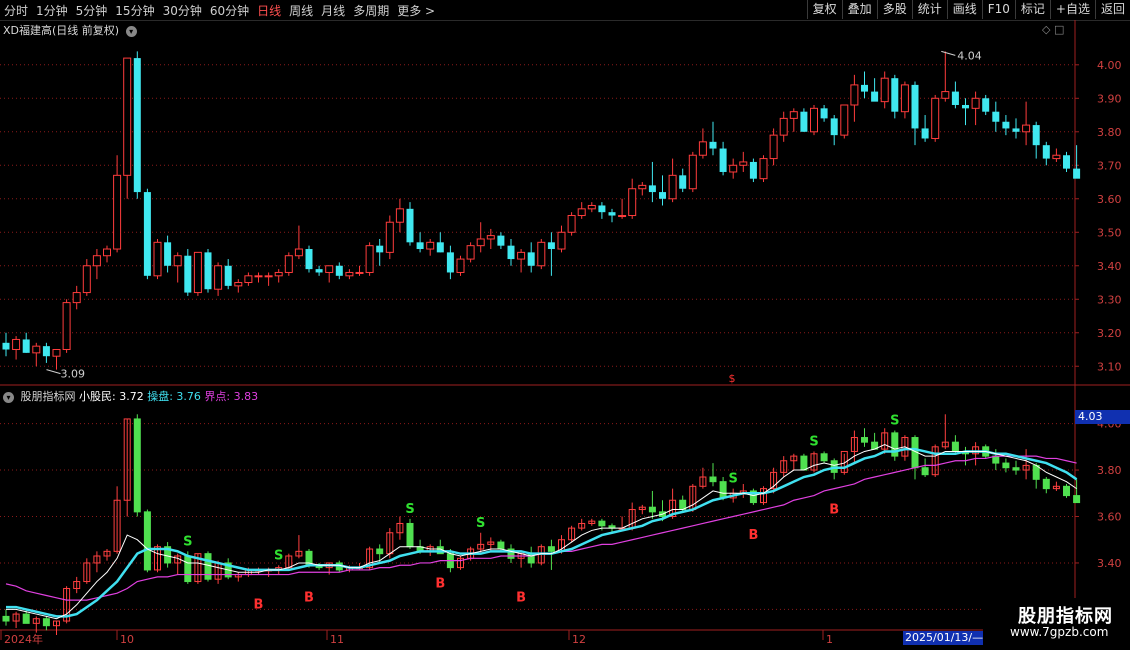 The height and width of the screenshot is (650, 1130). I want to click on main-ytick-label: 3.60, so click(1109, 199).